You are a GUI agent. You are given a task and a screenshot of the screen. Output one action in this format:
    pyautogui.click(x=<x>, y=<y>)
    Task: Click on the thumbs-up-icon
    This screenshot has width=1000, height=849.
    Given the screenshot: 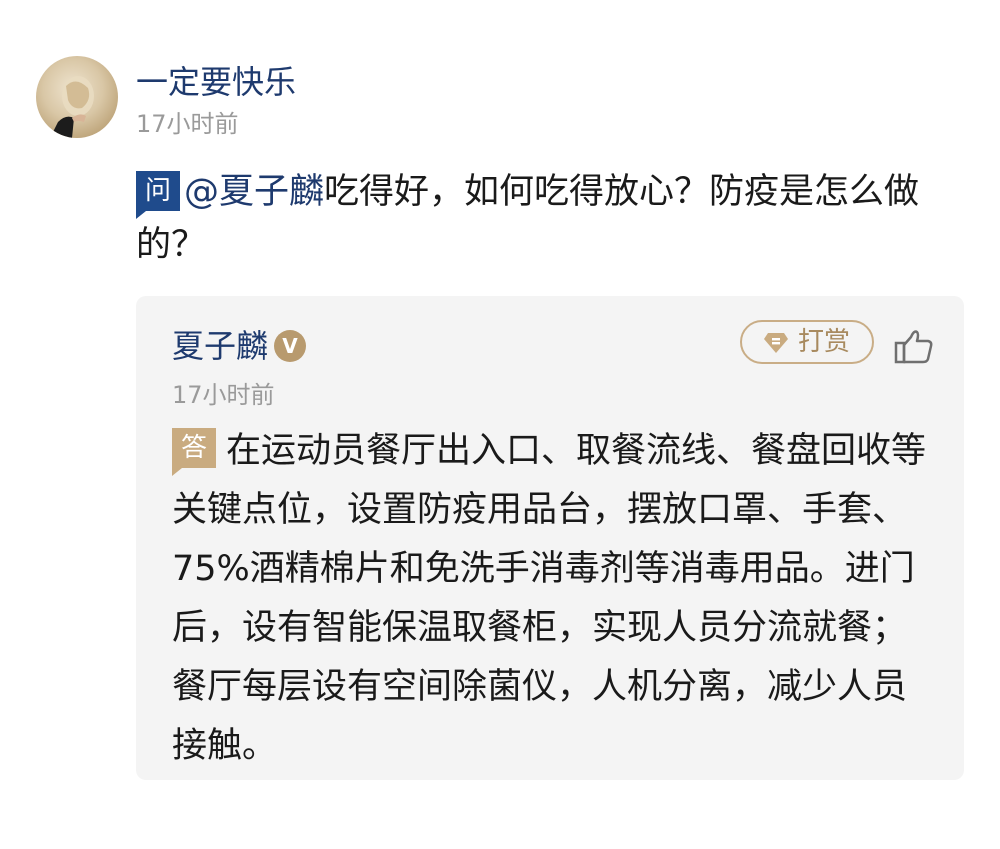 What is the action you would take?
    pyautogui.click(x=914, y=346)
    